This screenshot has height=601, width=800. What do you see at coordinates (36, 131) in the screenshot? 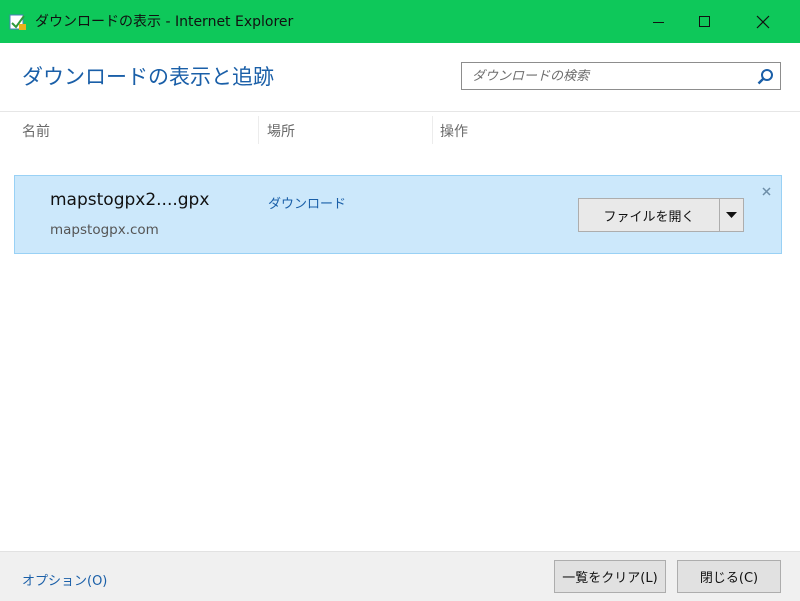
I see `column-header-name: 名前` at bounding box center [36, 131].